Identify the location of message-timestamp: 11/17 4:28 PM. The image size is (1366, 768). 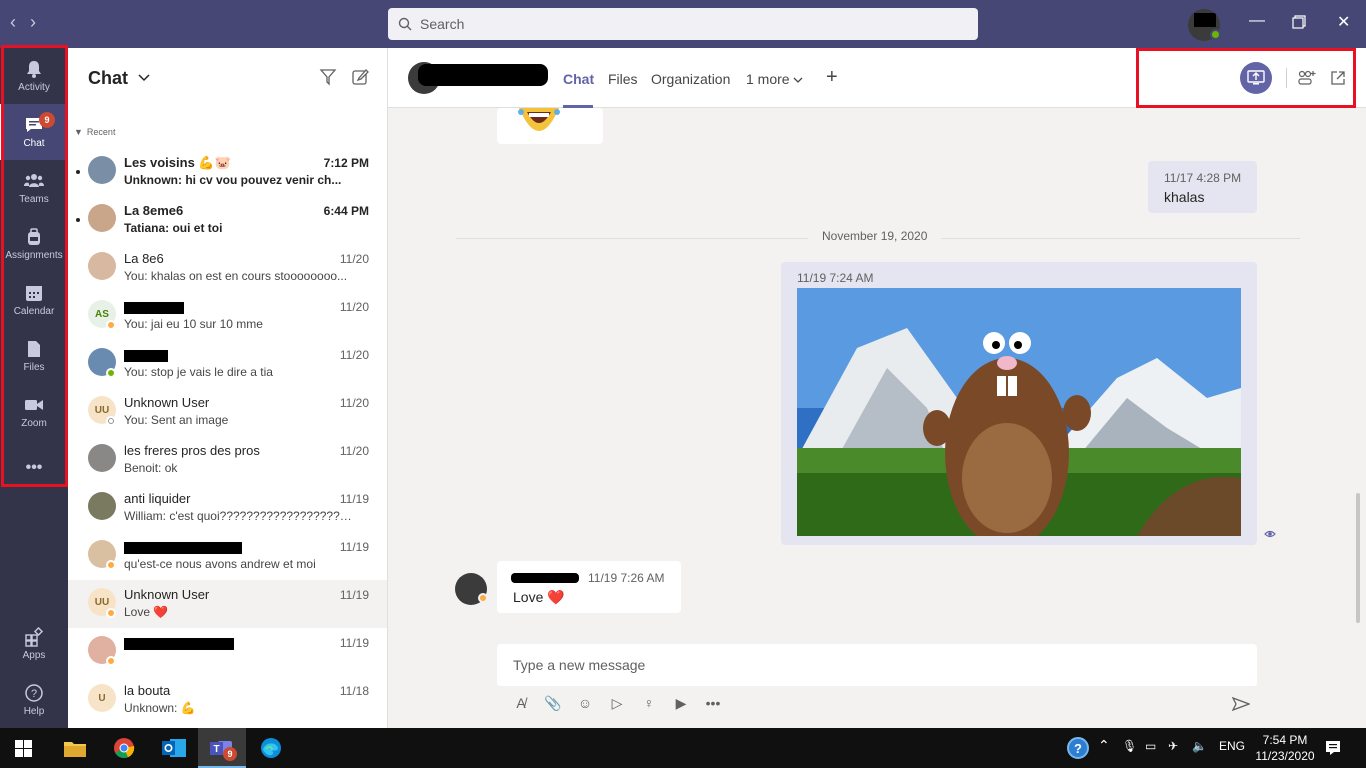
(1203, 178).